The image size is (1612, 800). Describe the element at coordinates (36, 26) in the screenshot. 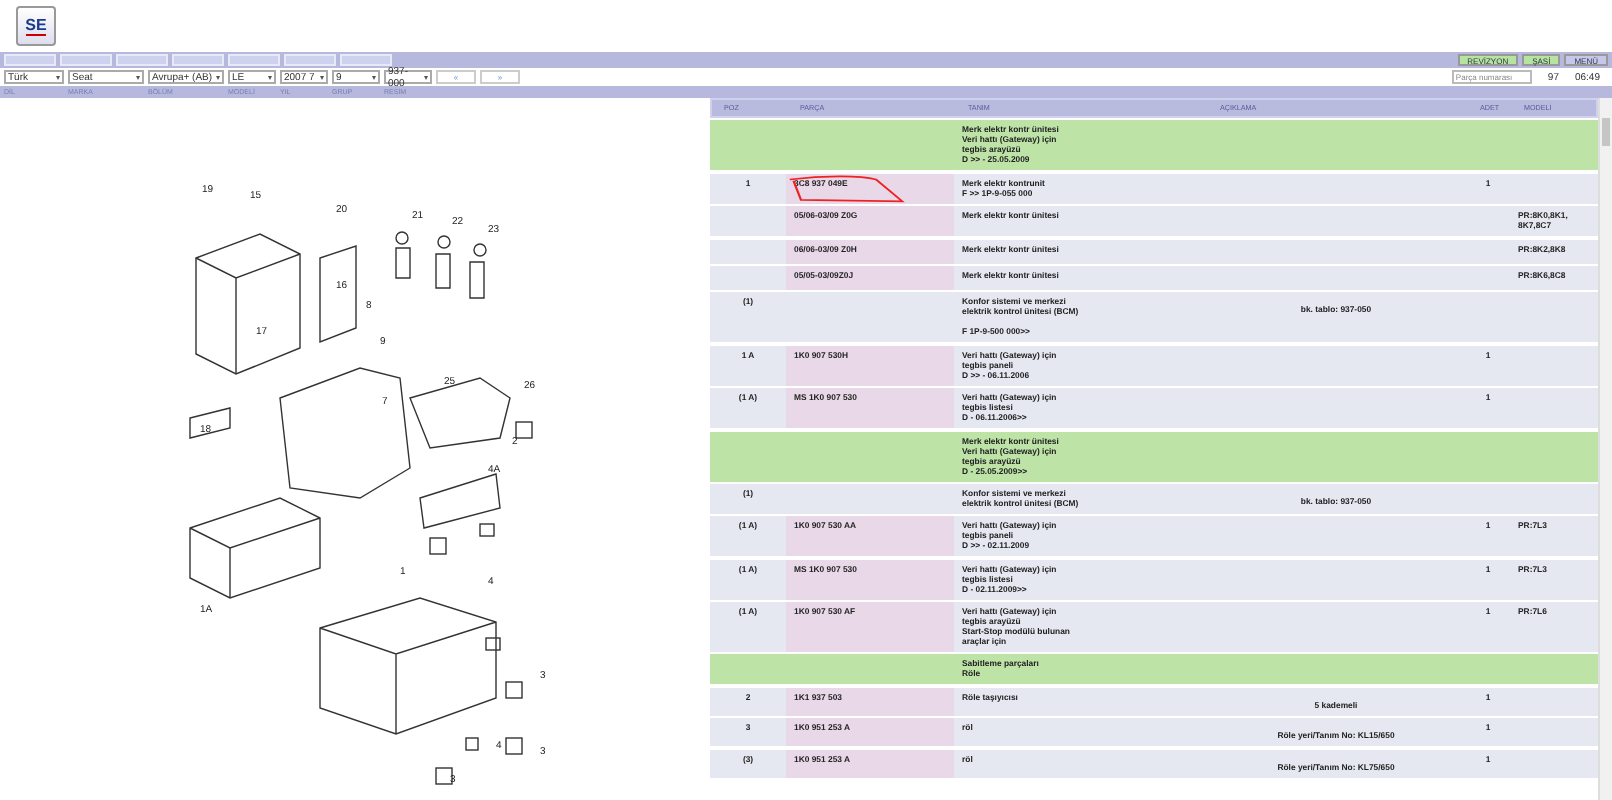

I see `logo: SE` at that location.